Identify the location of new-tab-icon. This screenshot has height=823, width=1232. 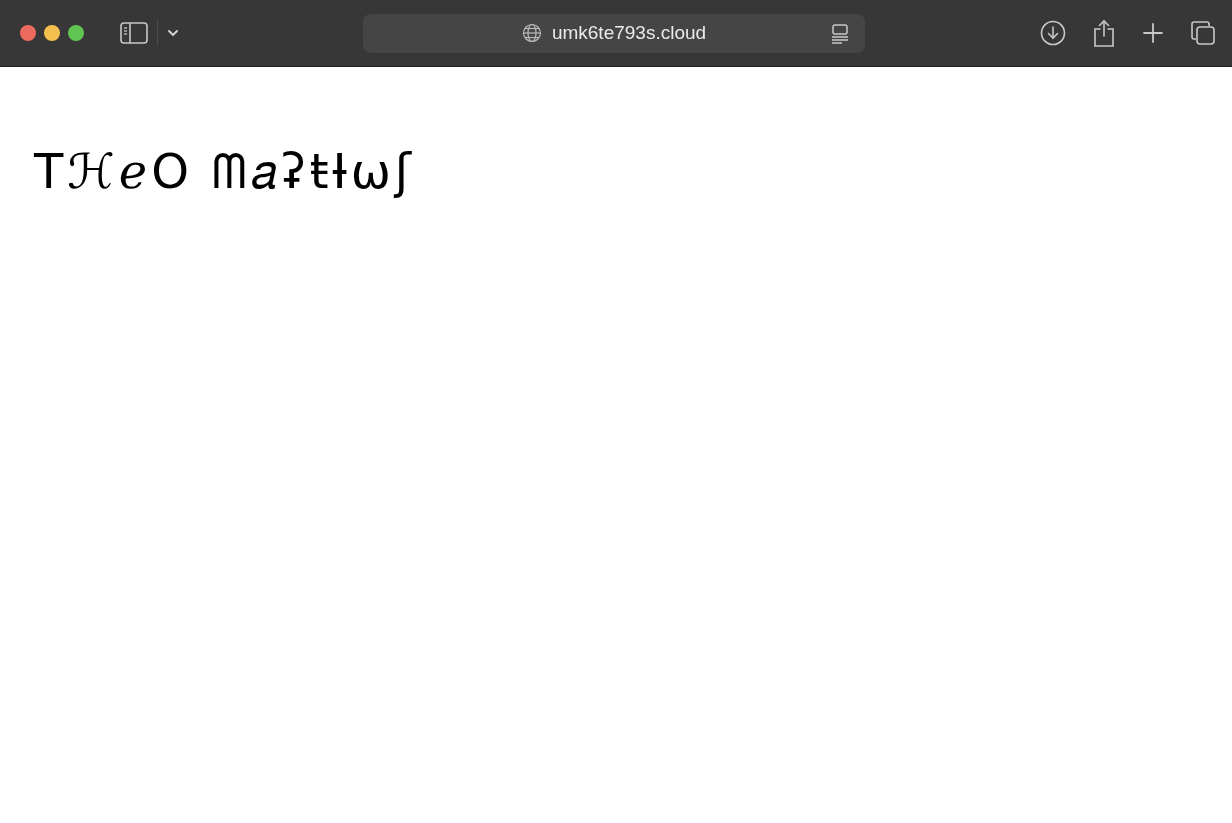
(1153, 33).